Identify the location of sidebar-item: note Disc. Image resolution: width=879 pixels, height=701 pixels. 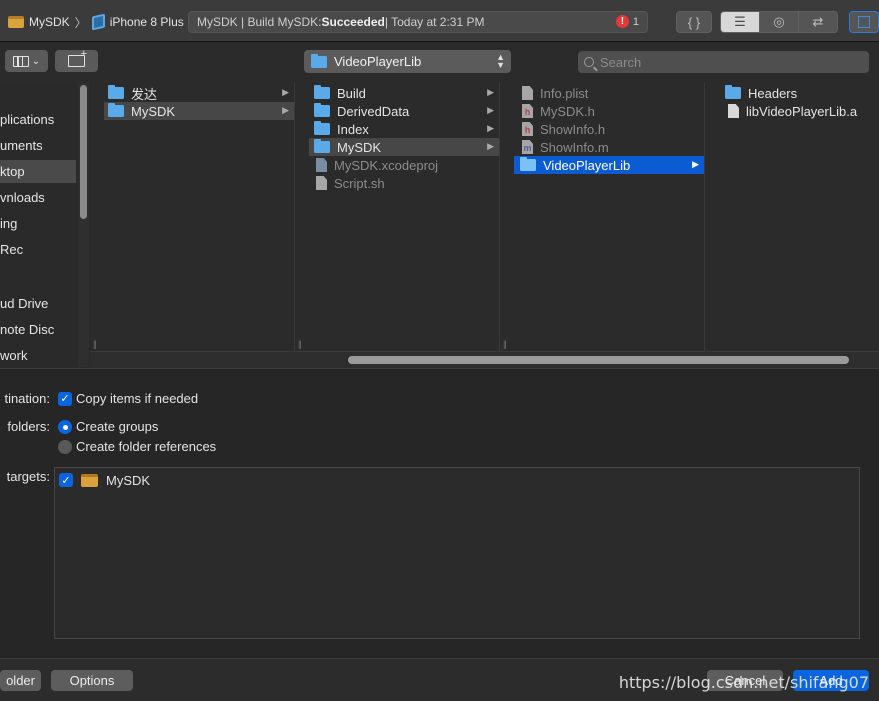
(38, 329).